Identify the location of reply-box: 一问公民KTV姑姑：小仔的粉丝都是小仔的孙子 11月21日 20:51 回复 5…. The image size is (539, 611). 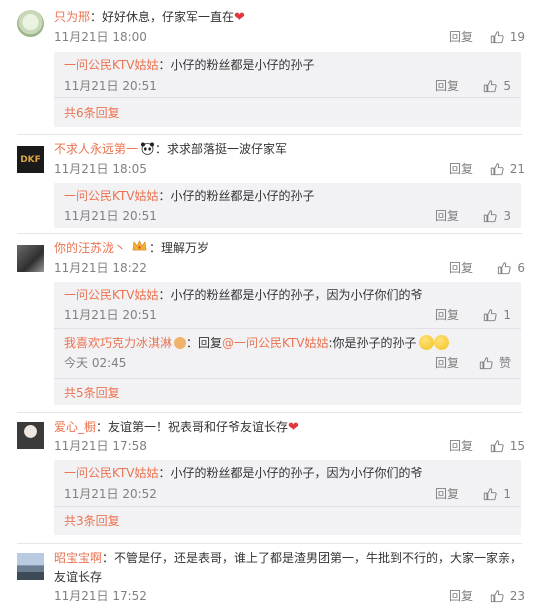
(287, 89).